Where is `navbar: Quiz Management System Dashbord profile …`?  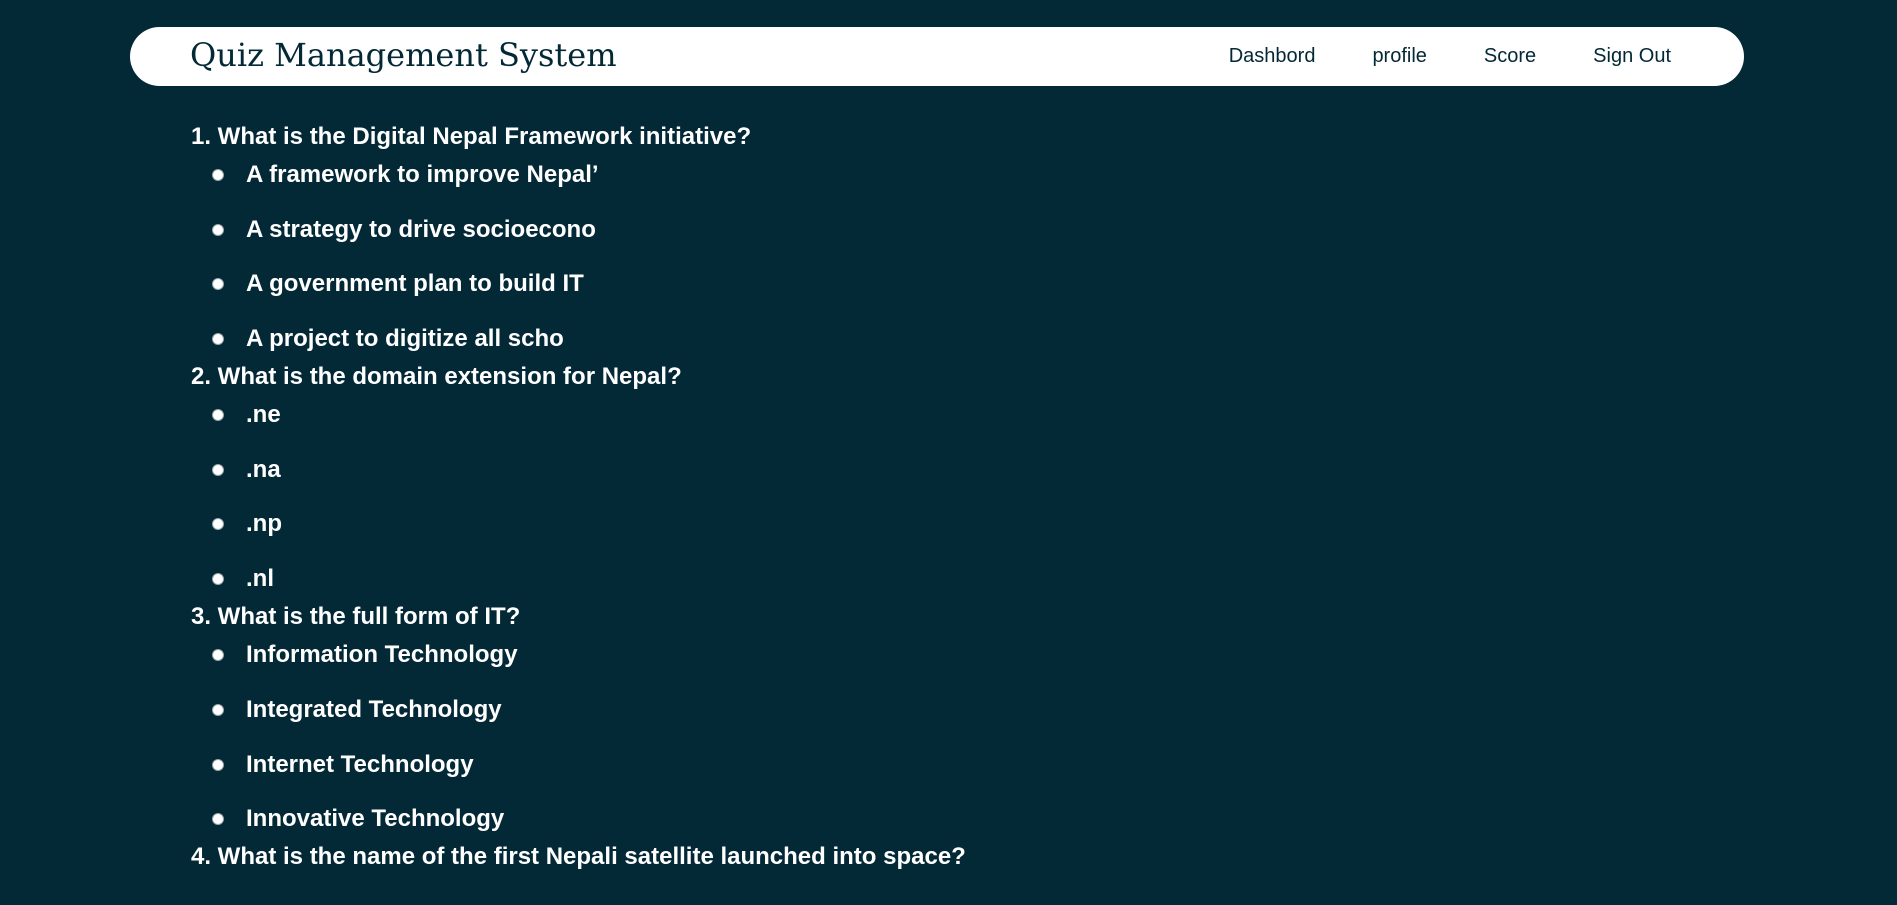 navbar: Quiz Management System Dashbord profile … is located at coordinates (937, 56).